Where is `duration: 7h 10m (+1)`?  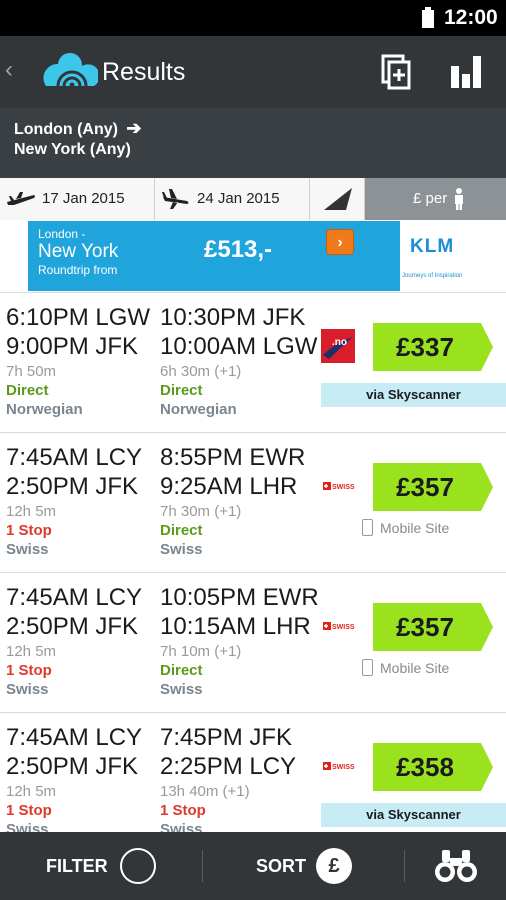 duration: 7h 10m (+1) is located at coordinates (201, 651).